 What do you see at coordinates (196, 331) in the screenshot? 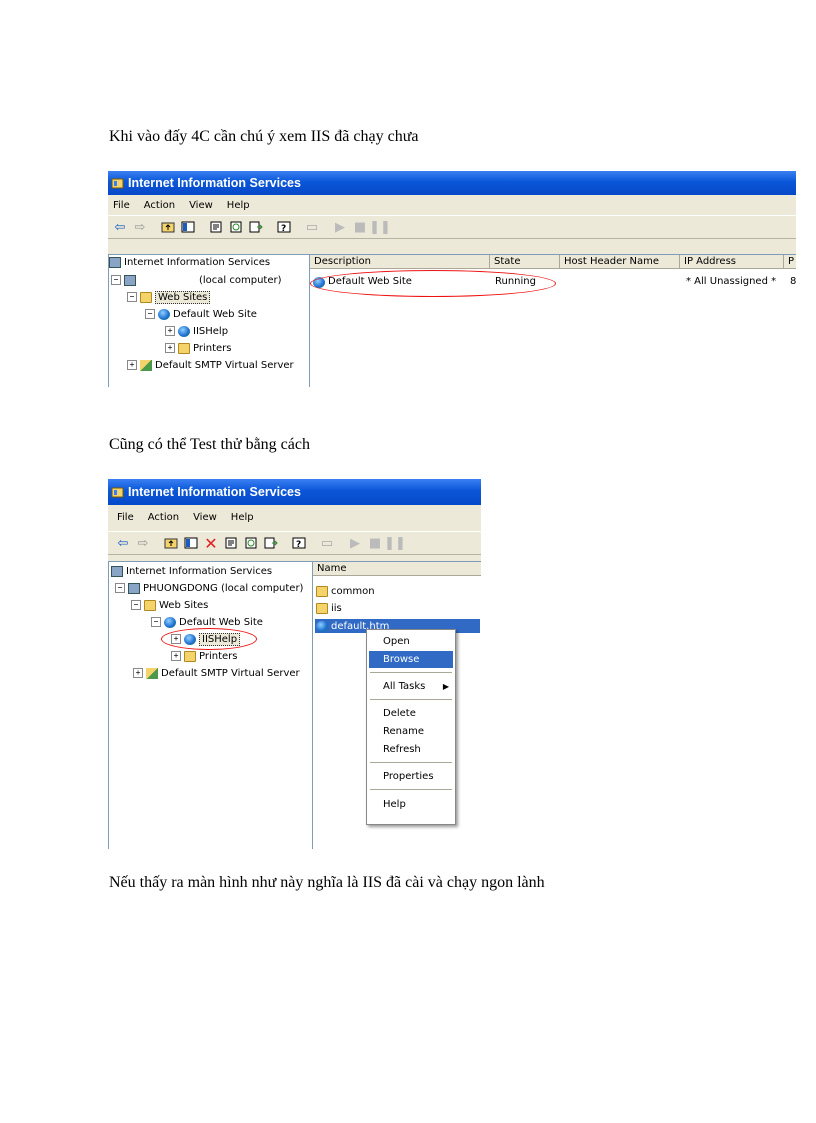
I see `tree-iishelp: + IISHelp` at bounding box center [196, 331].